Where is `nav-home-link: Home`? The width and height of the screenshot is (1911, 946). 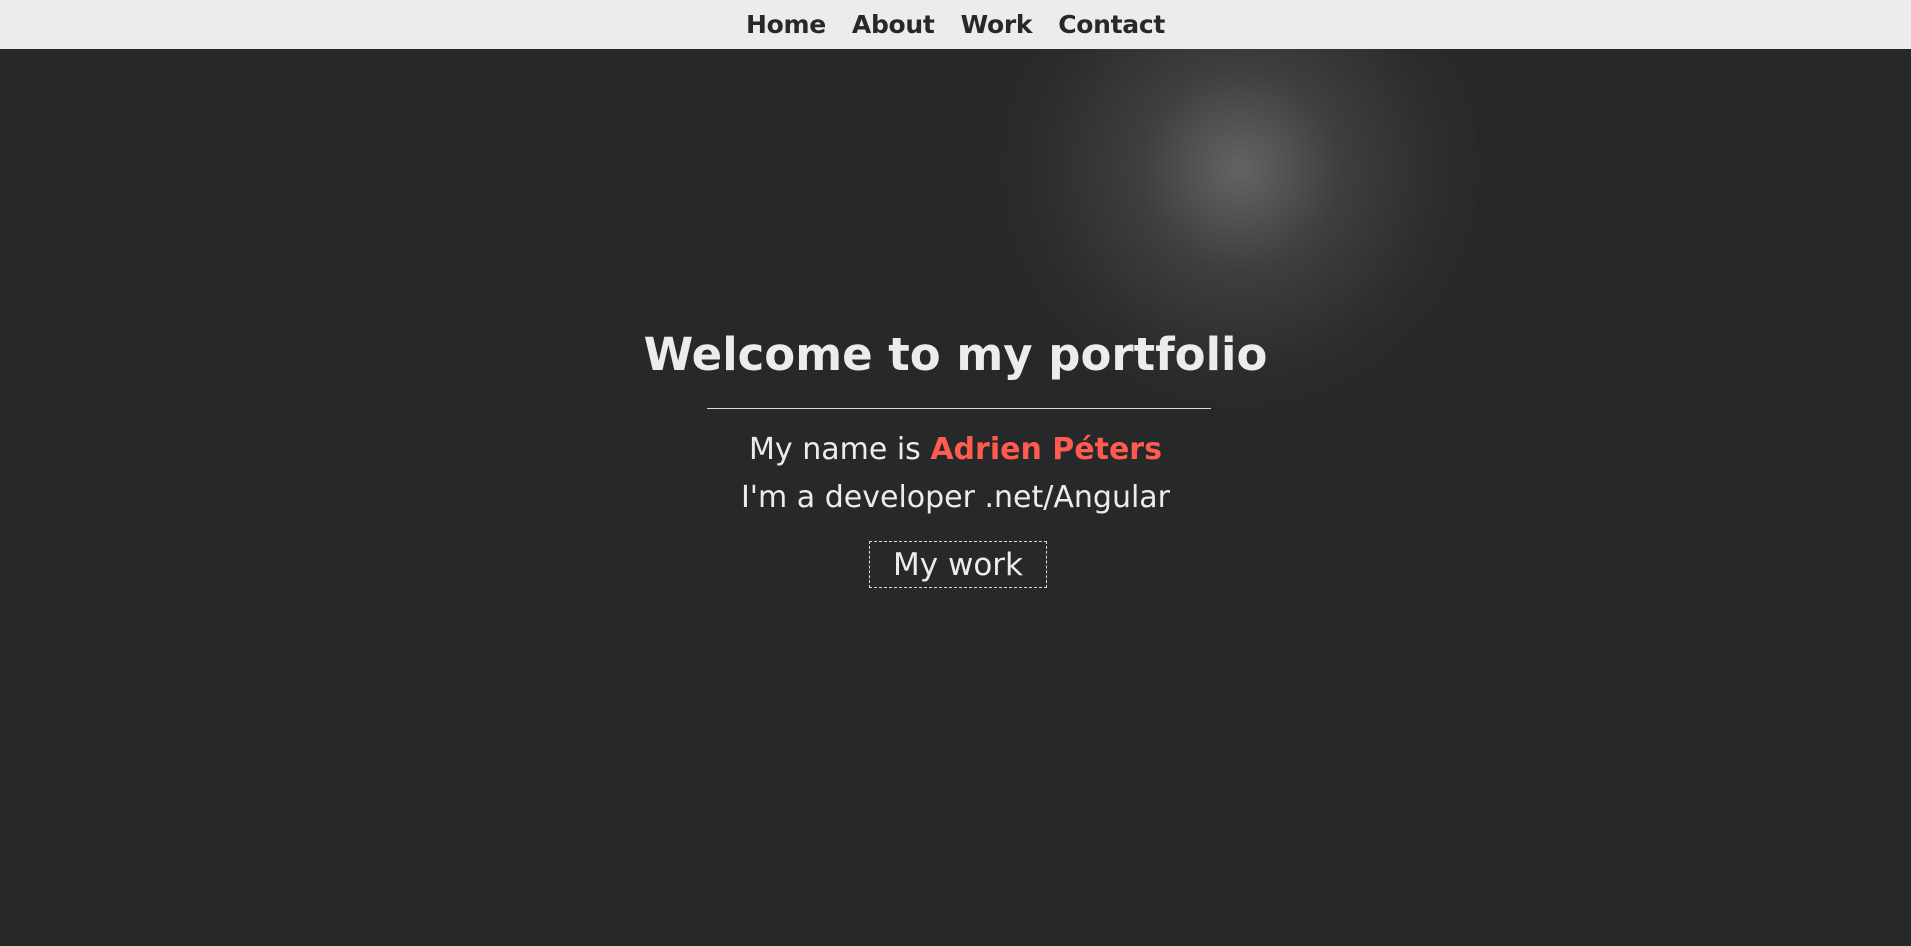
nav-home-link: Home is located at coordinates (786, 24).